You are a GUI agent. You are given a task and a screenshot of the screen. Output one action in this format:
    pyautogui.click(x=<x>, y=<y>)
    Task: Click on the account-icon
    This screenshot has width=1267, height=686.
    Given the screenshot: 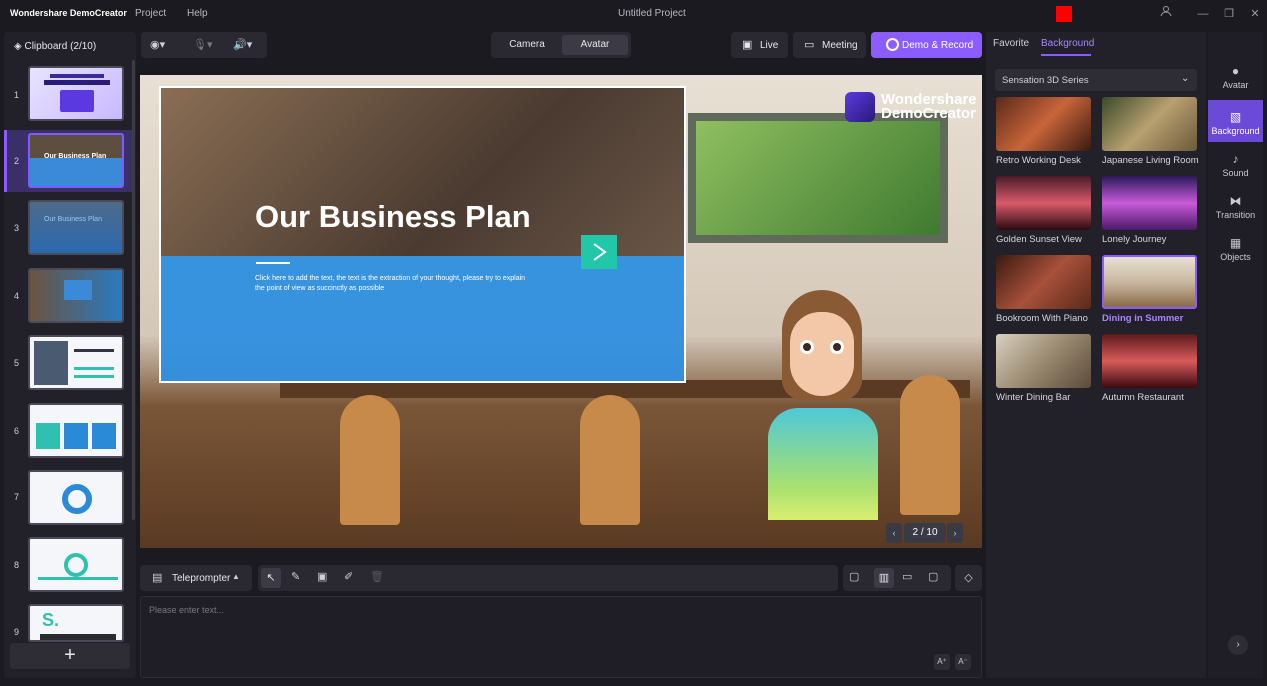 What is the action you would take?
    pyautogui.click(x=1166, y=14)
    